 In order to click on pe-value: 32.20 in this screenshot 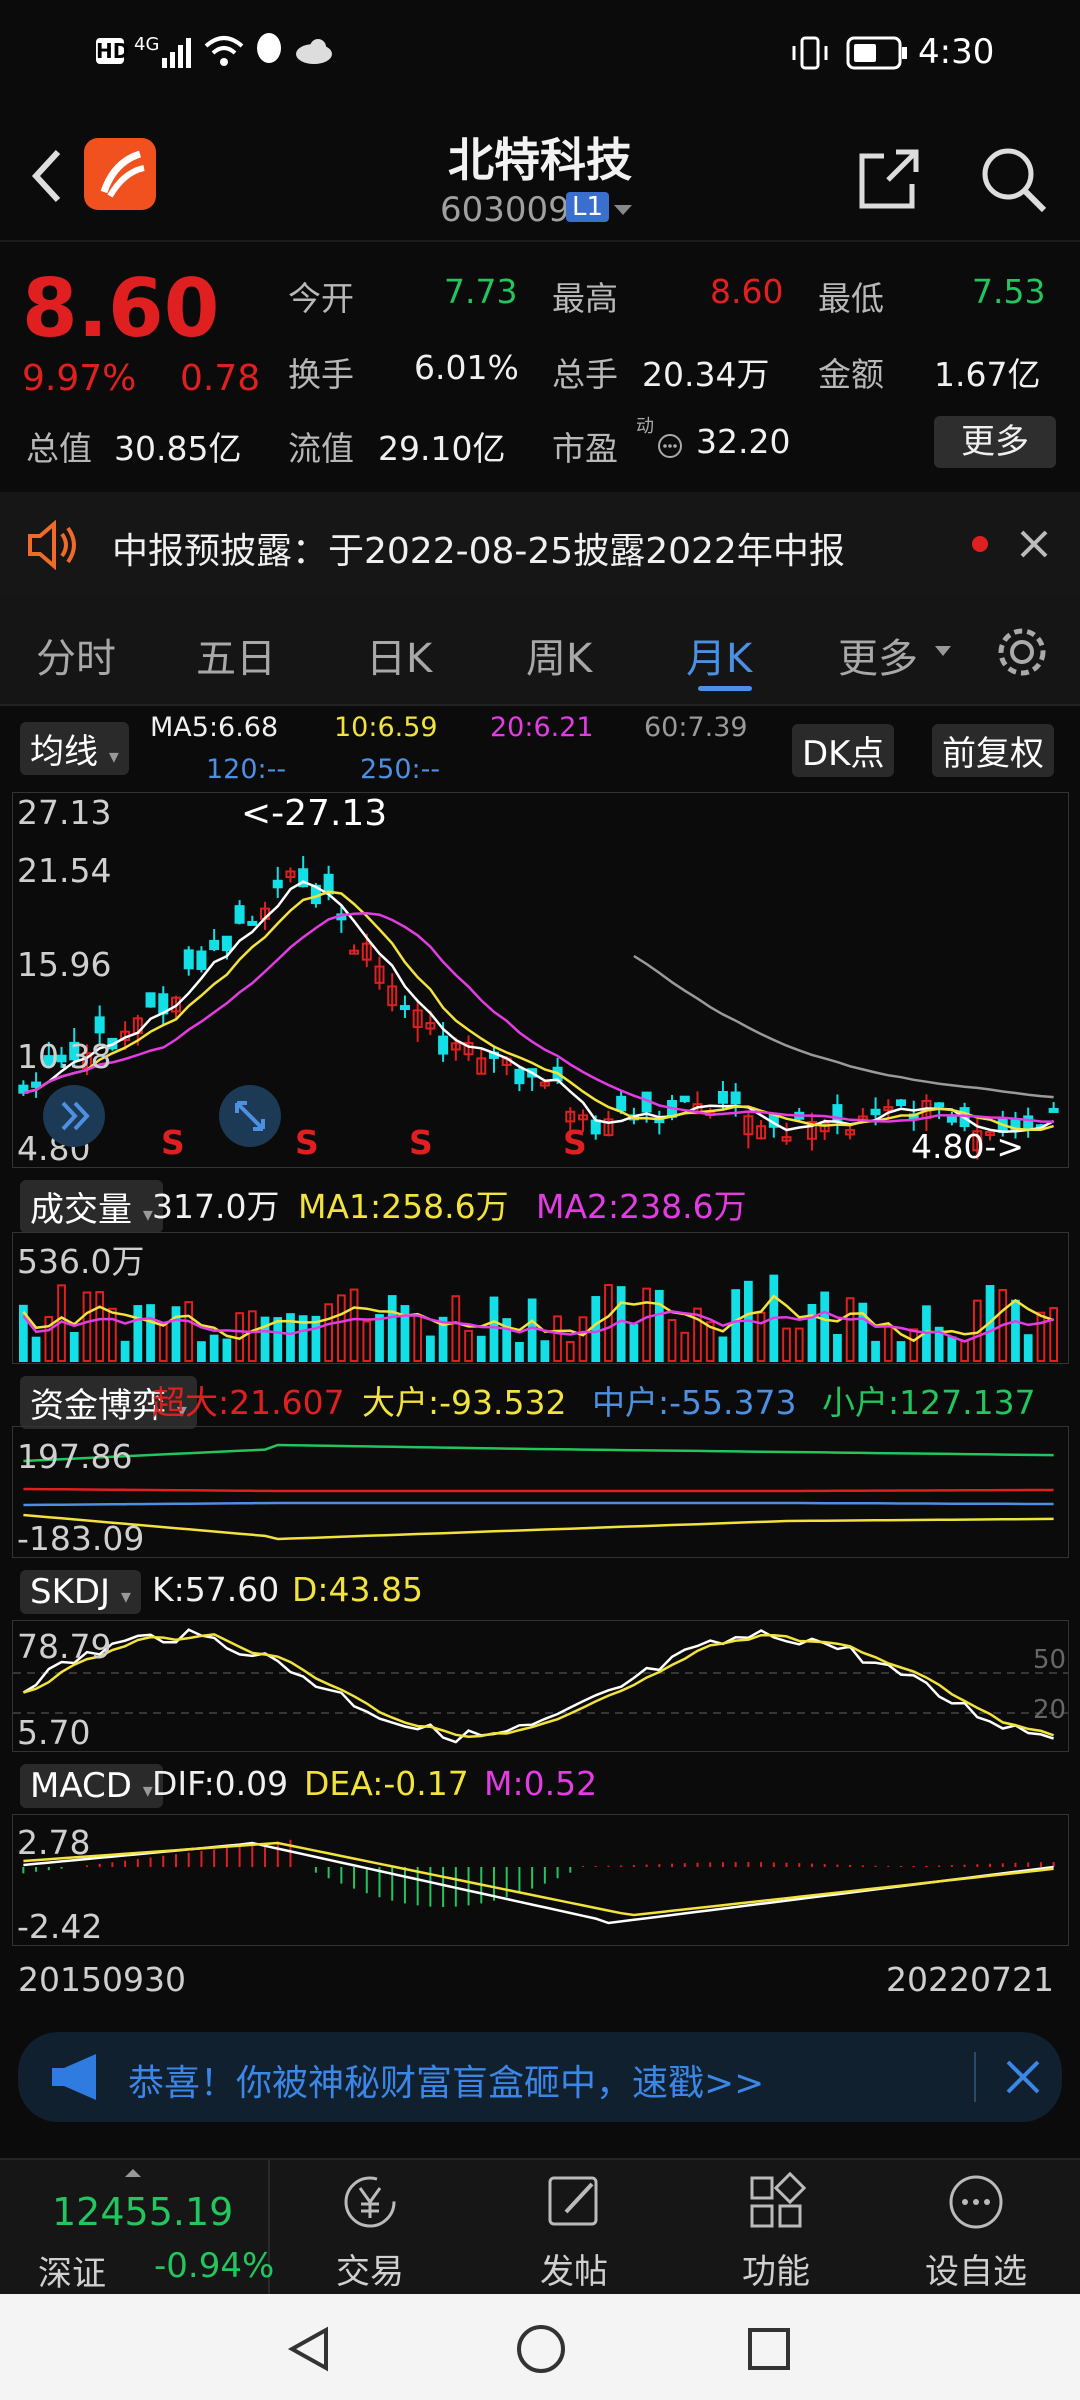, I will do `click(743, 441)`.